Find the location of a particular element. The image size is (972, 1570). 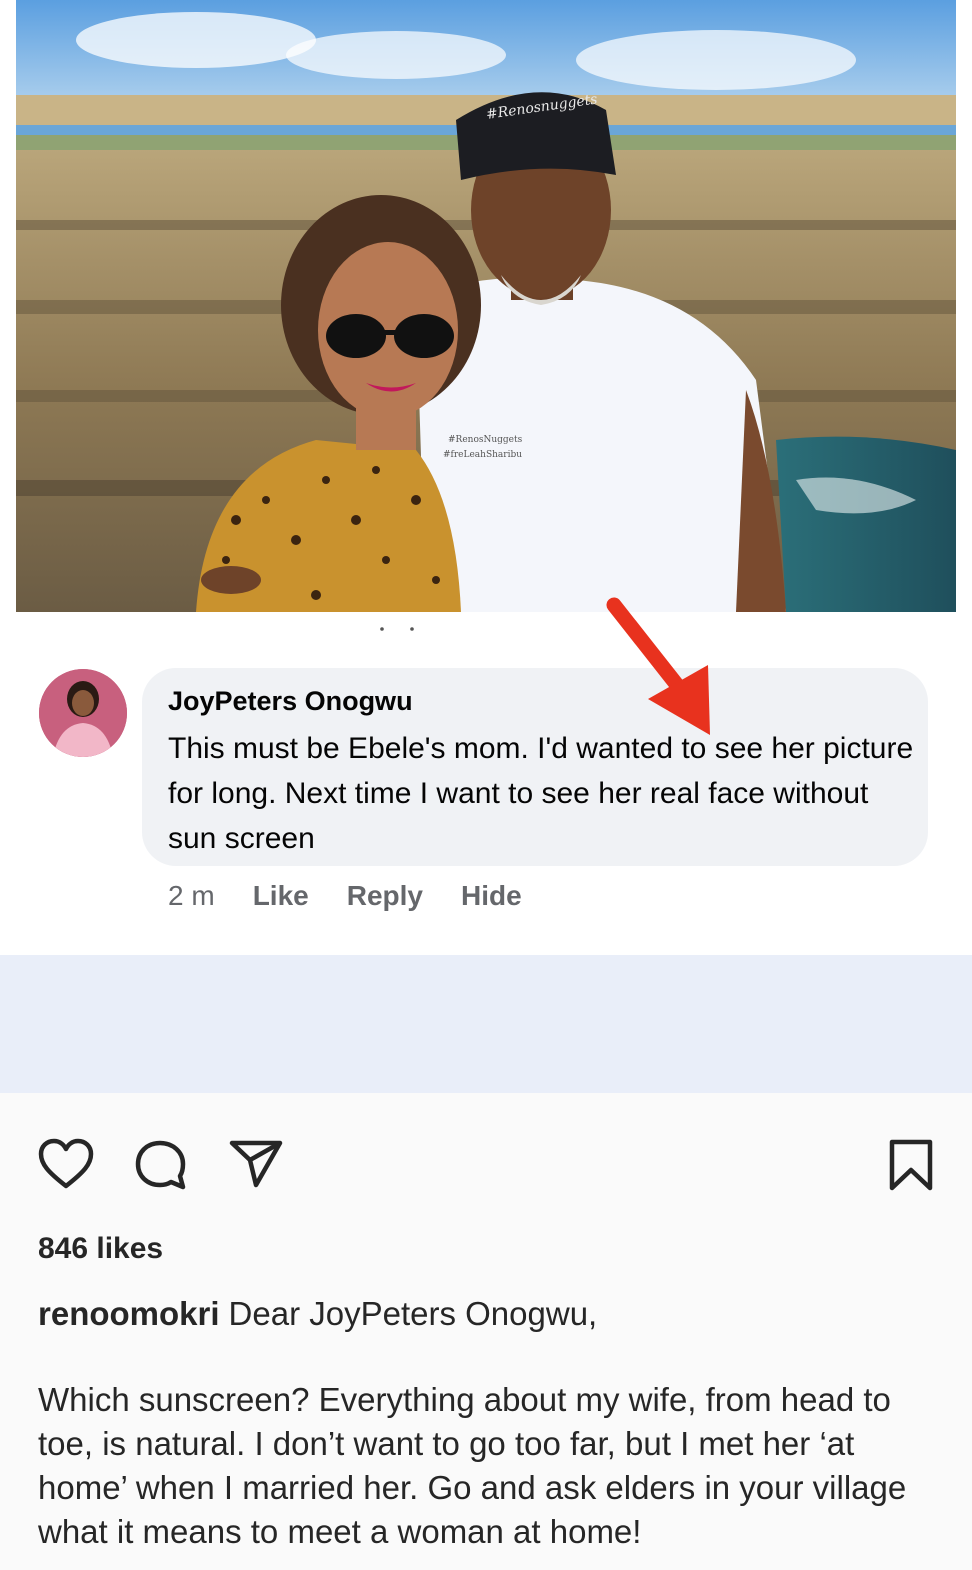

avatar-image is located at coordinates (83, 713).